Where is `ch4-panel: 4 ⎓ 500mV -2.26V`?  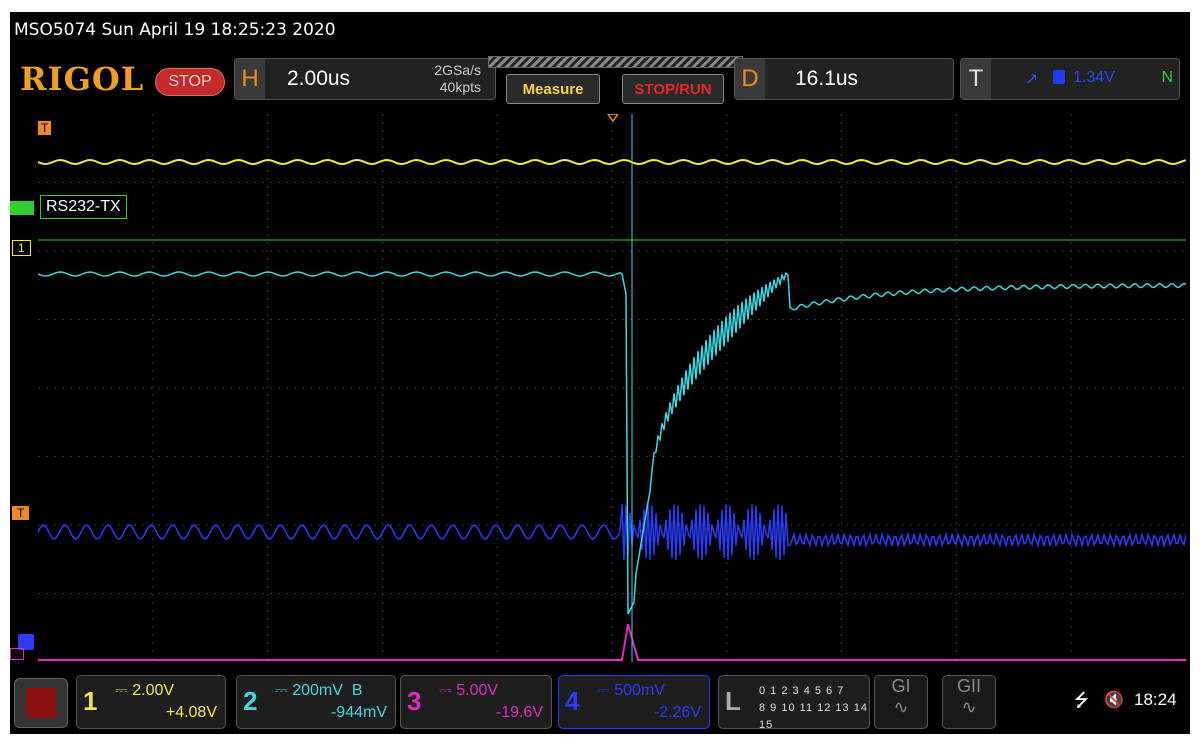 ch4-panel: 4 ⎓ 500mV -2.26V is located at coordinates (634, 702).